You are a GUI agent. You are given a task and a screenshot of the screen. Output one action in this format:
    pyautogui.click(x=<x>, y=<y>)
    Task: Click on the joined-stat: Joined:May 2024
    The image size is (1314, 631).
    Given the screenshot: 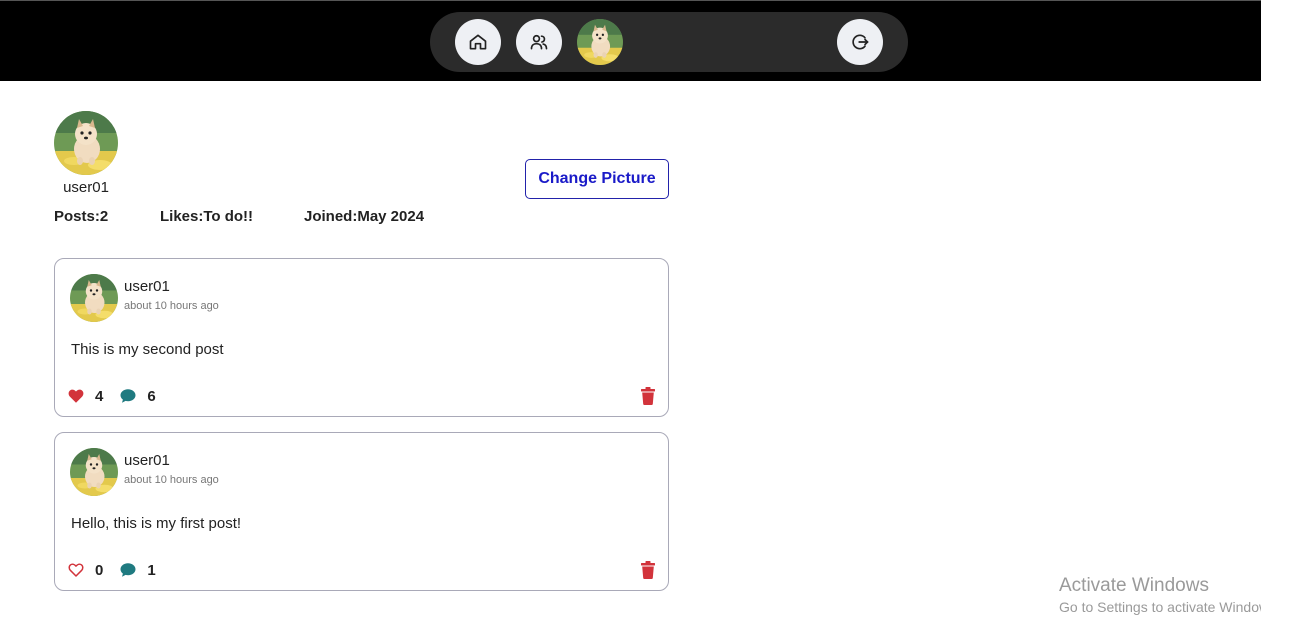 What is the action you would take?
    pyautogui.click(x=364, y=216)
    